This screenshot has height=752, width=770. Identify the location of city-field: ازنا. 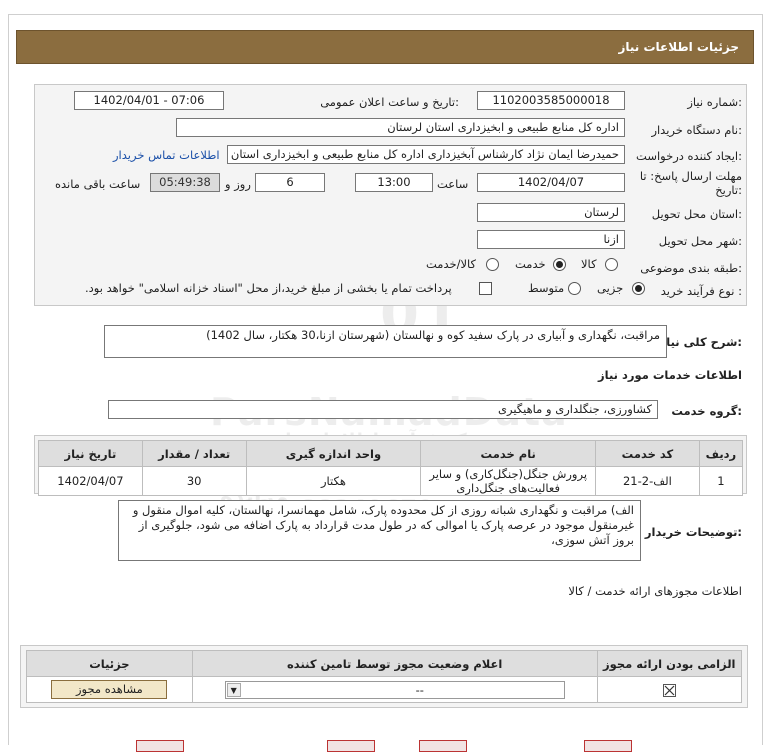
(551, 239).